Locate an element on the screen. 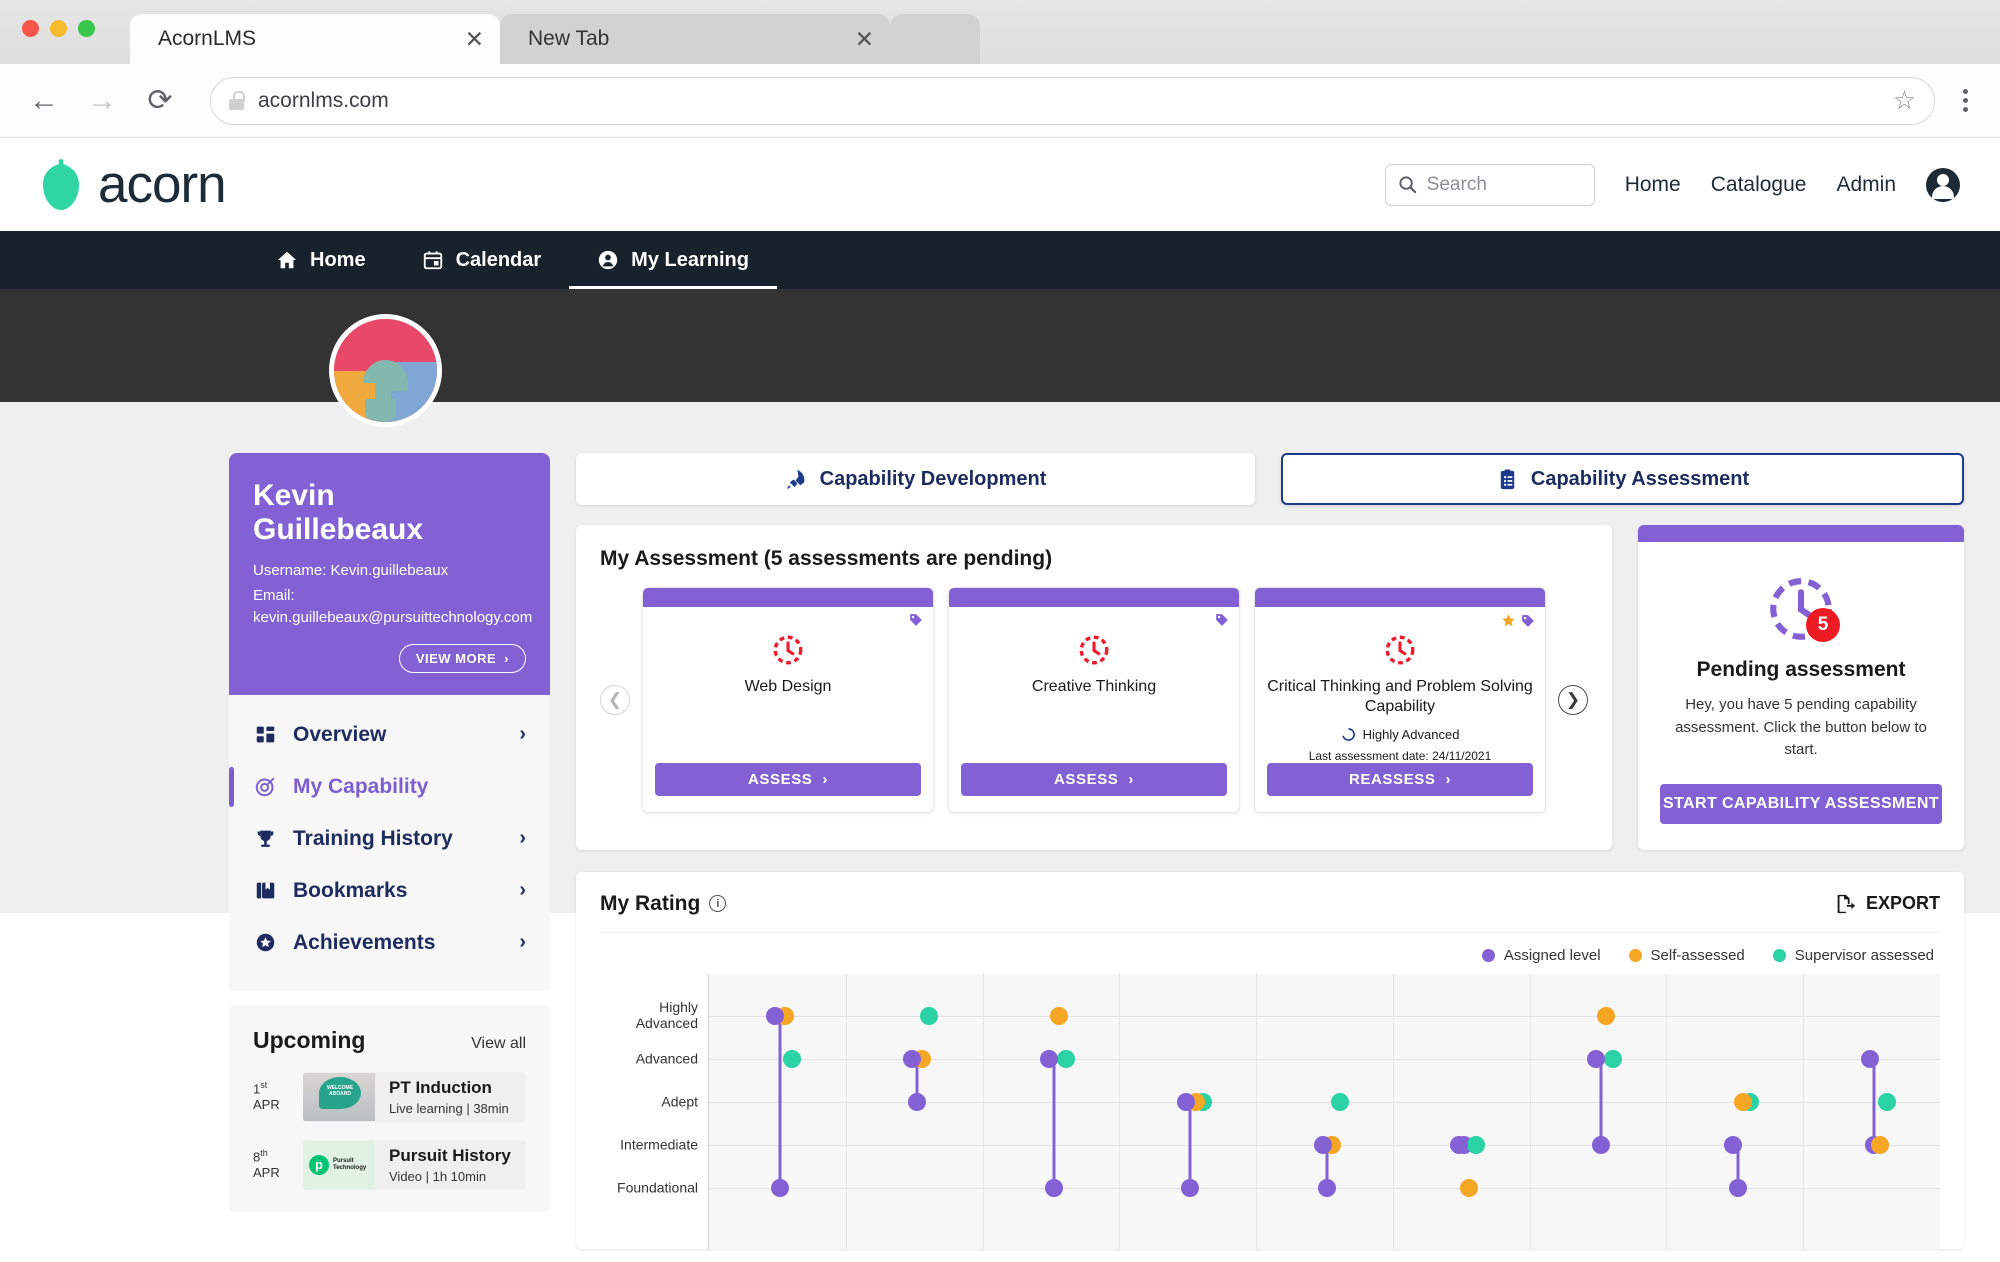  maximize-window-button is located at coordinates (86, 28).